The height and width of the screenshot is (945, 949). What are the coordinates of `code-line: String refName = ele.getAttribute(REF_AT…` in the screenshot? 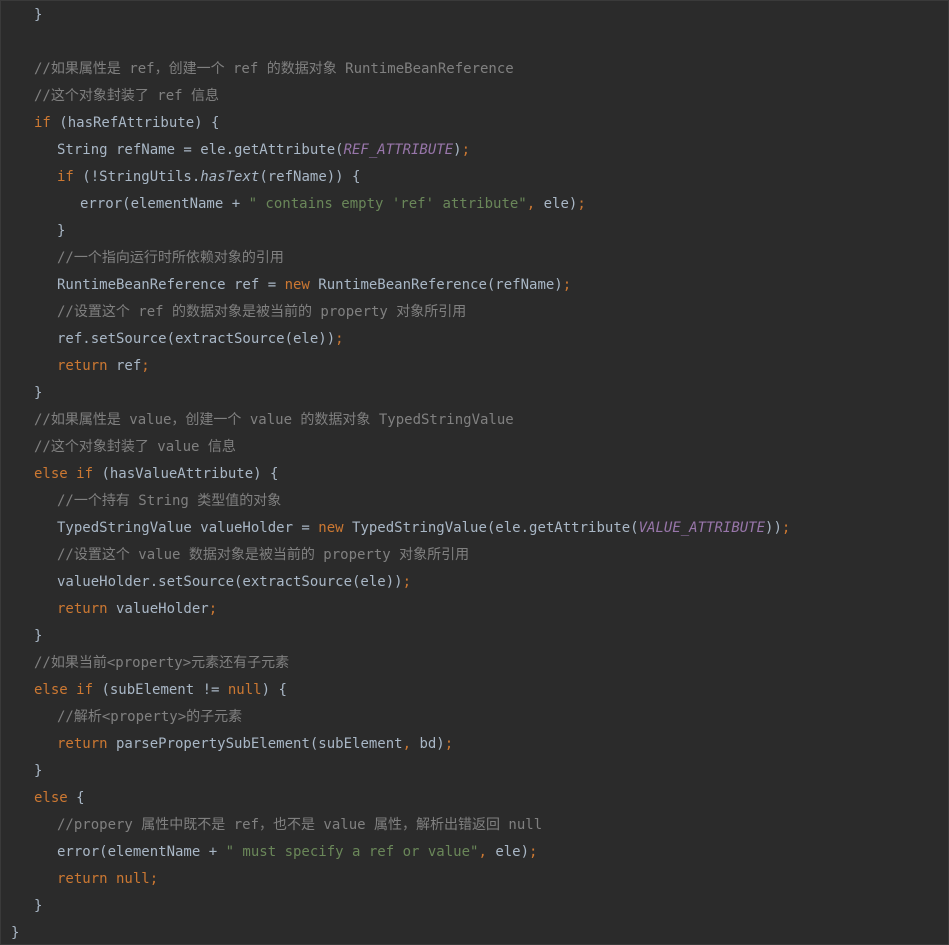 It's located at (263, 150).